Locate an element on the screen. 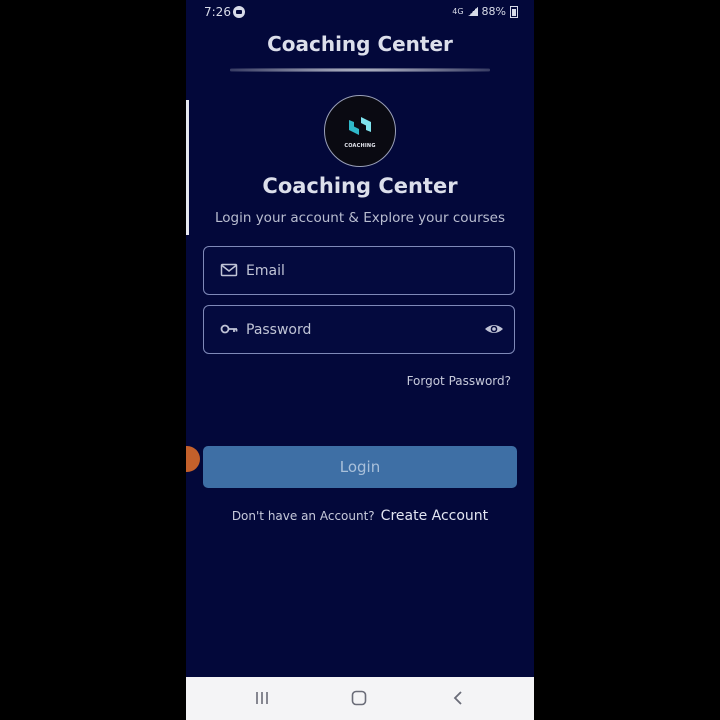  status-time: 7:26 is located at coordinates (217, 12).